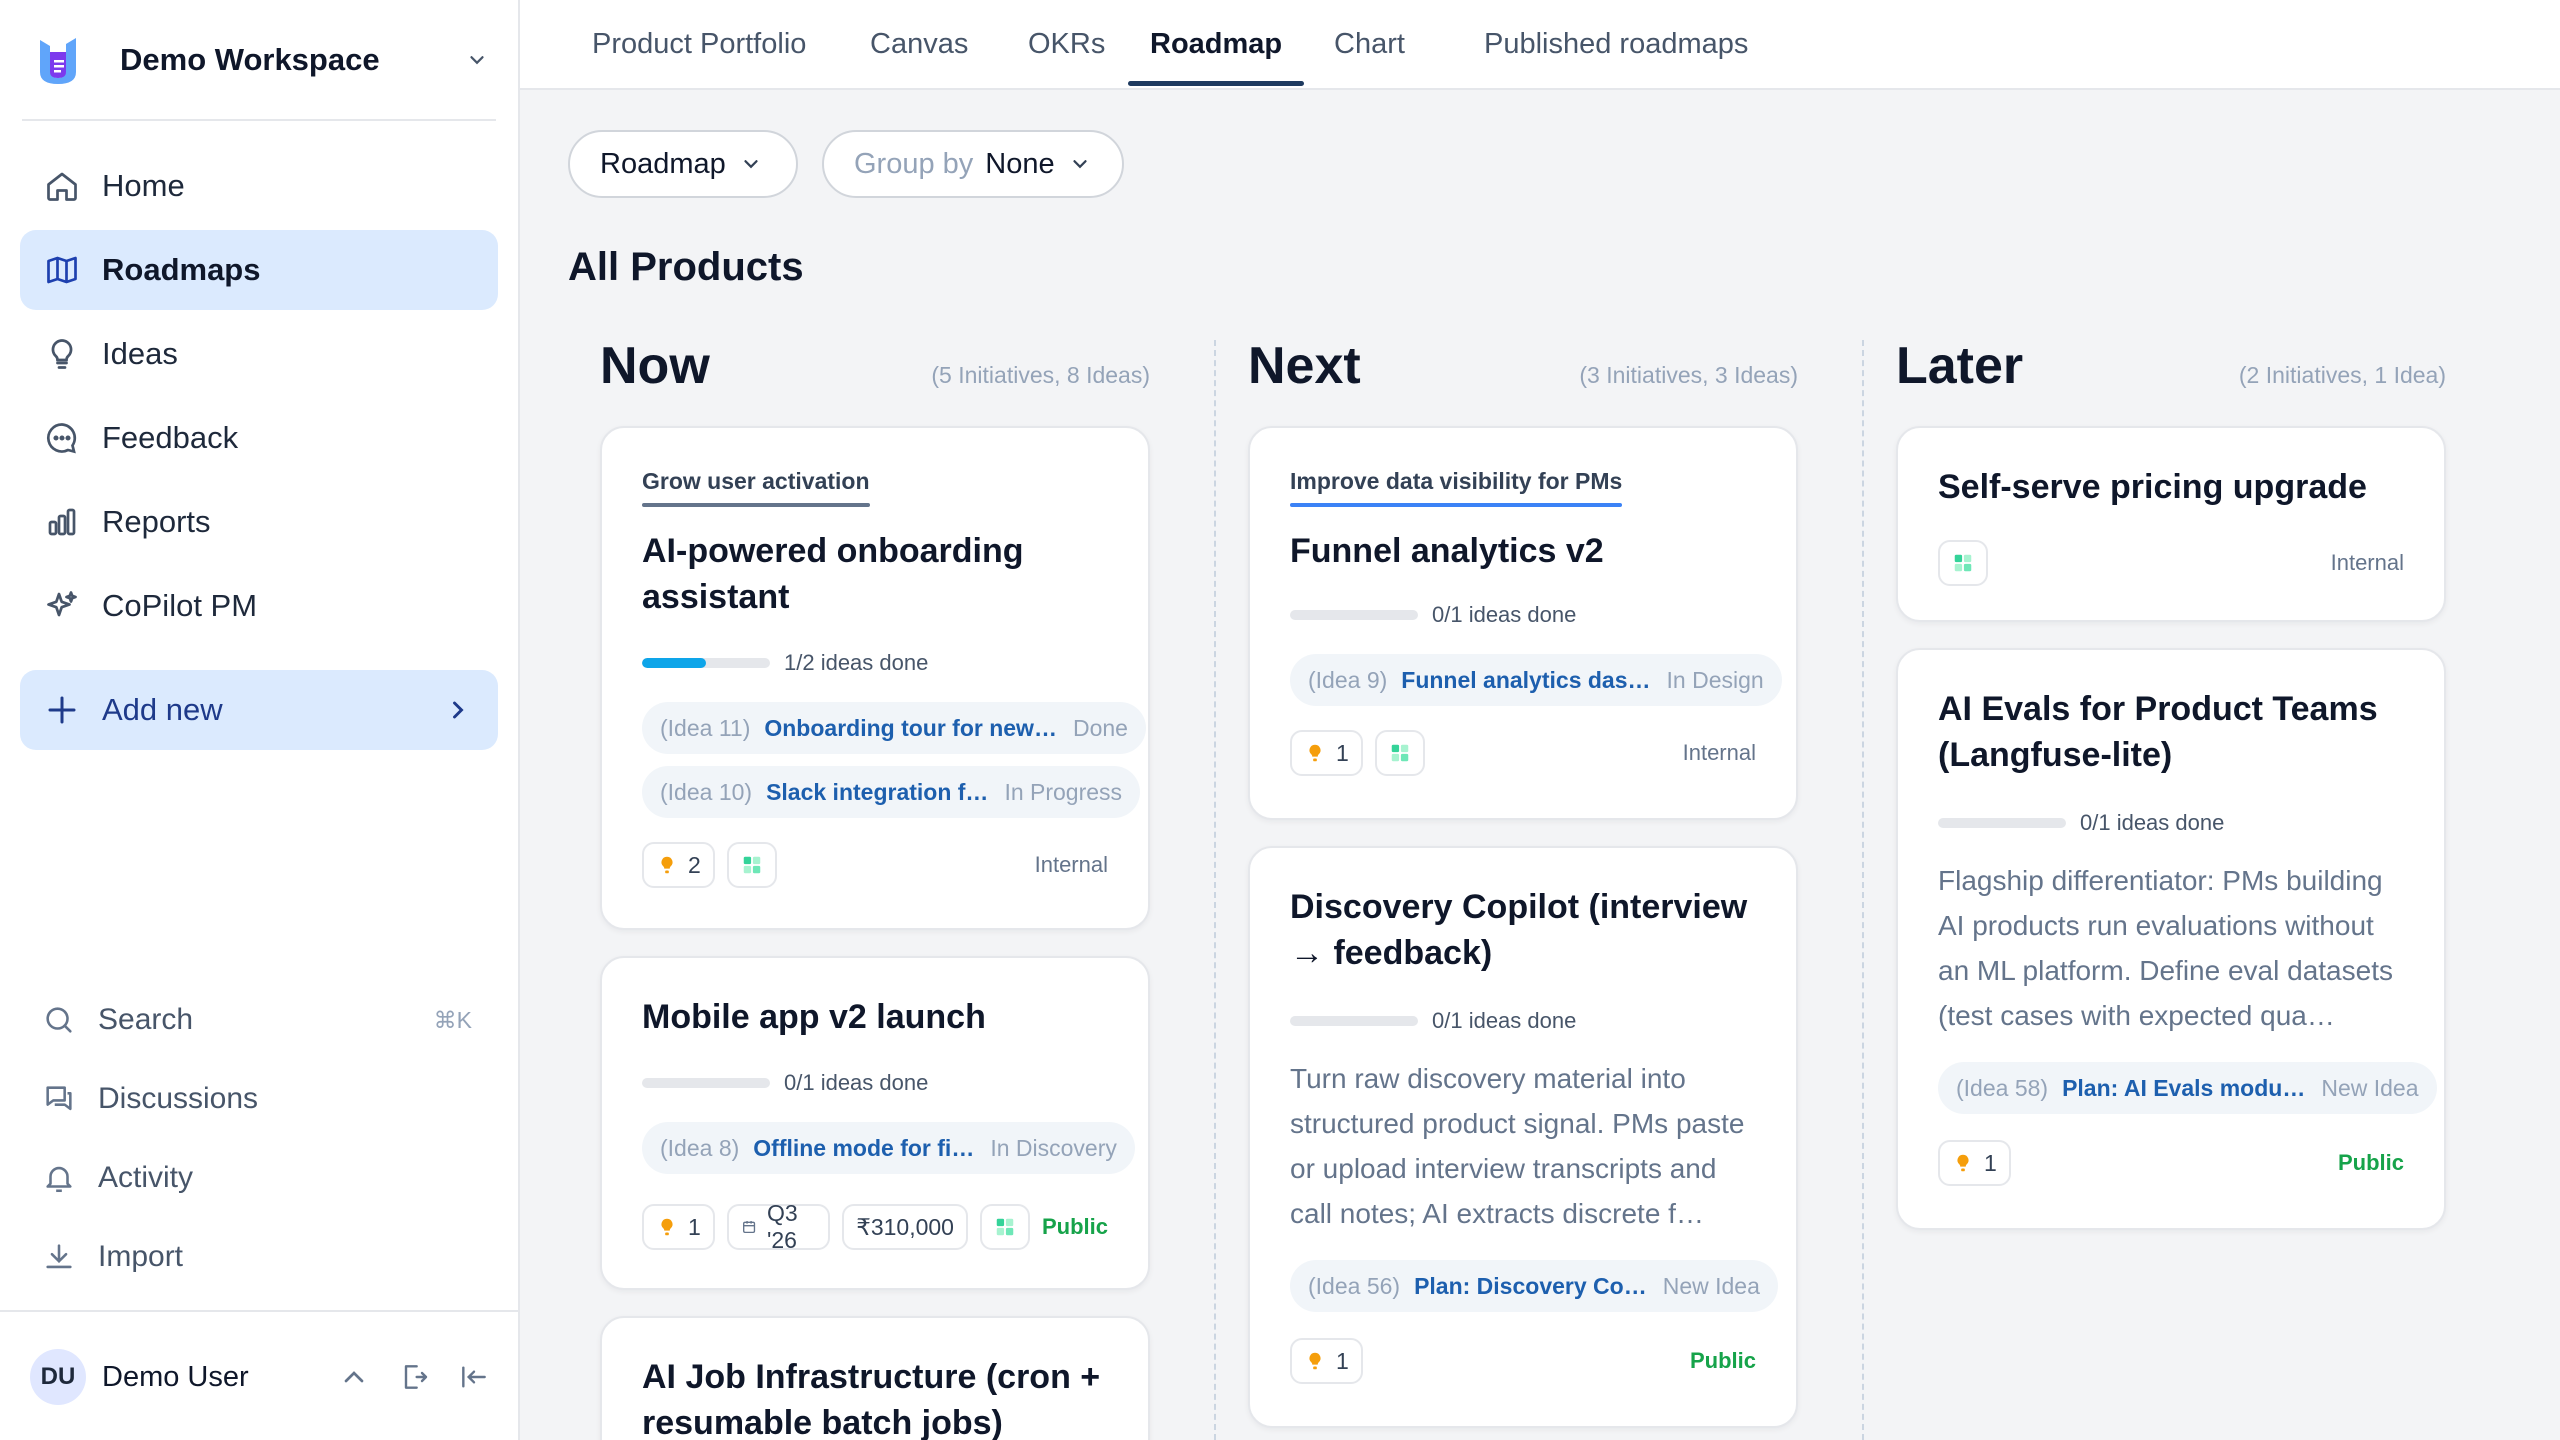 The width and height of the screenshot is (2560, 1440). What do you see at coordinates (2155, 370) in the screenshot?
I see `column-header: Later (2 Initiatives, 1 Idea)` at bounding box center [2155, 370].